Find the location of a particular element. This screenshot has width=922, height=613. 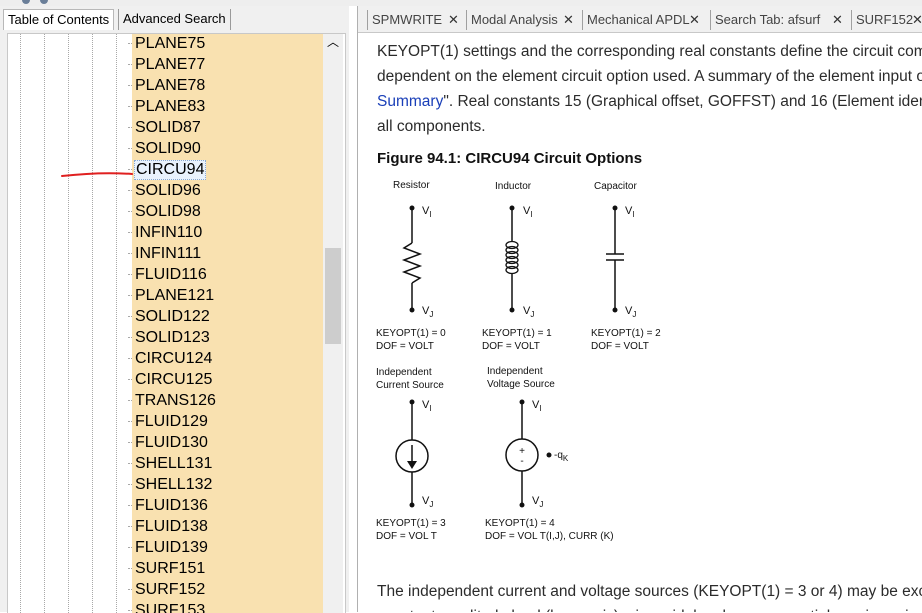

tree-item-label: SHELL132 is located at coordinates (174, 484).